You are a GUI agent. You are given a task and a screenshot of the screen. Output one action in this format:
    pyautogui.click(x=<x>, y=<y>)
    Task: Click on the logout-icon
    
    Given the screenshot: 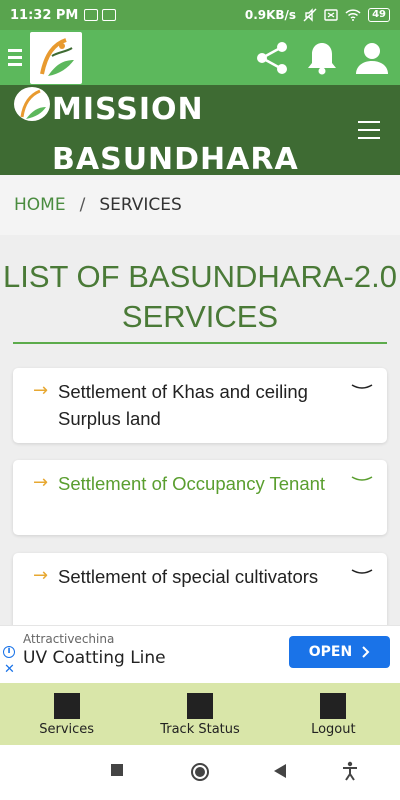 What is the action you would take?
    pyautogui.click(x=333, y=706)
    